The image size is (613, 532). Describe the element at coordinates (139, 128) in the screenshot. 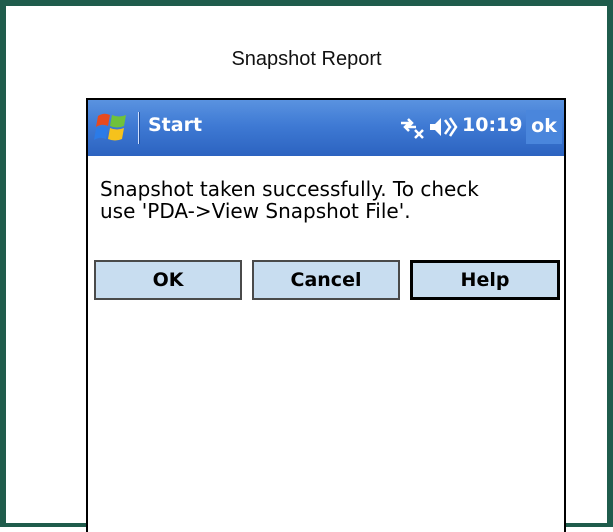

I see `taskbar-separator` at that location.